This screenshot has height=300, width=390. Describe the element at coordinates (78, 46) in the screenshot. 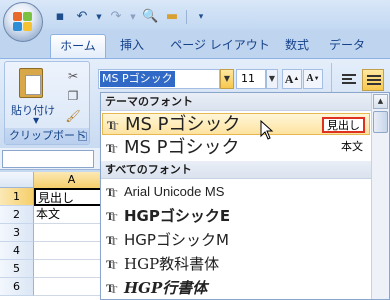

I see `tab-home: ホーム` at that location.